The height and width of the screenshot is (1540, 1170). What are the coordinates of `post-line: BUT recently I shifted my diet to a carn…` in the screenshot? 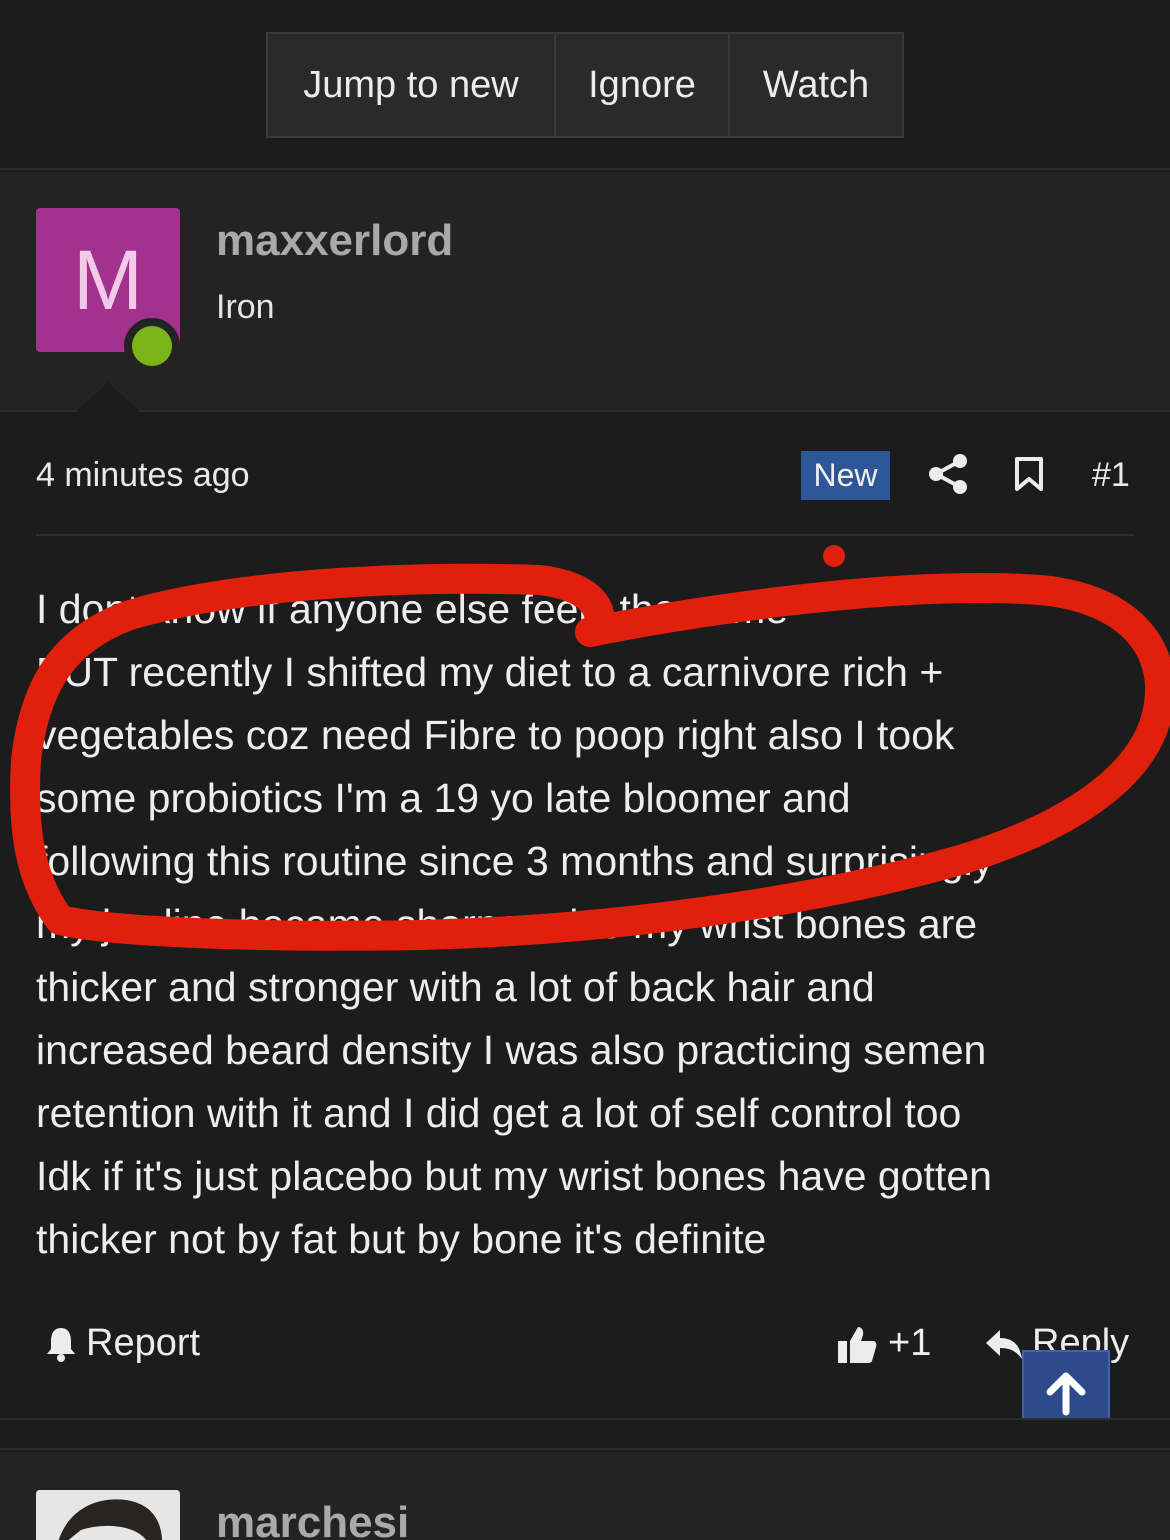 It's located at (490, 672).